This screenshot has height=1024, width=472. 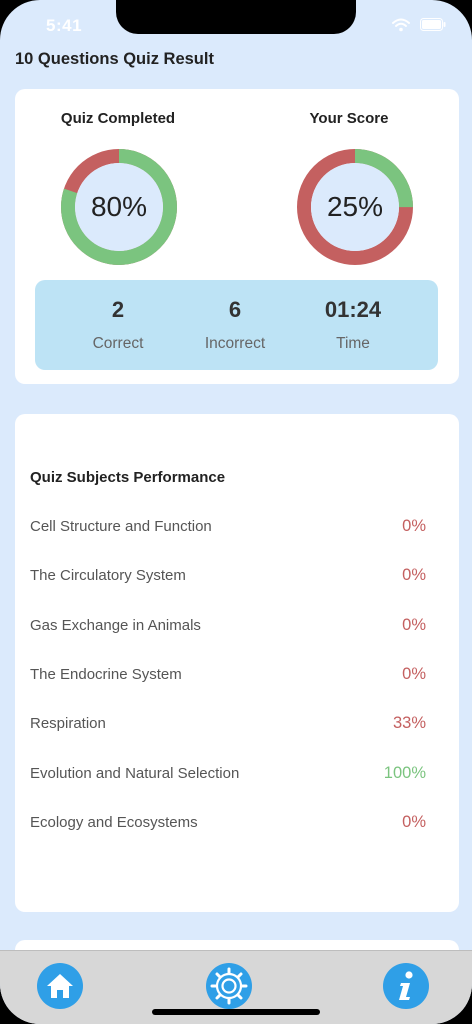 I want to click on home-icon, so click(x=60, y=986).